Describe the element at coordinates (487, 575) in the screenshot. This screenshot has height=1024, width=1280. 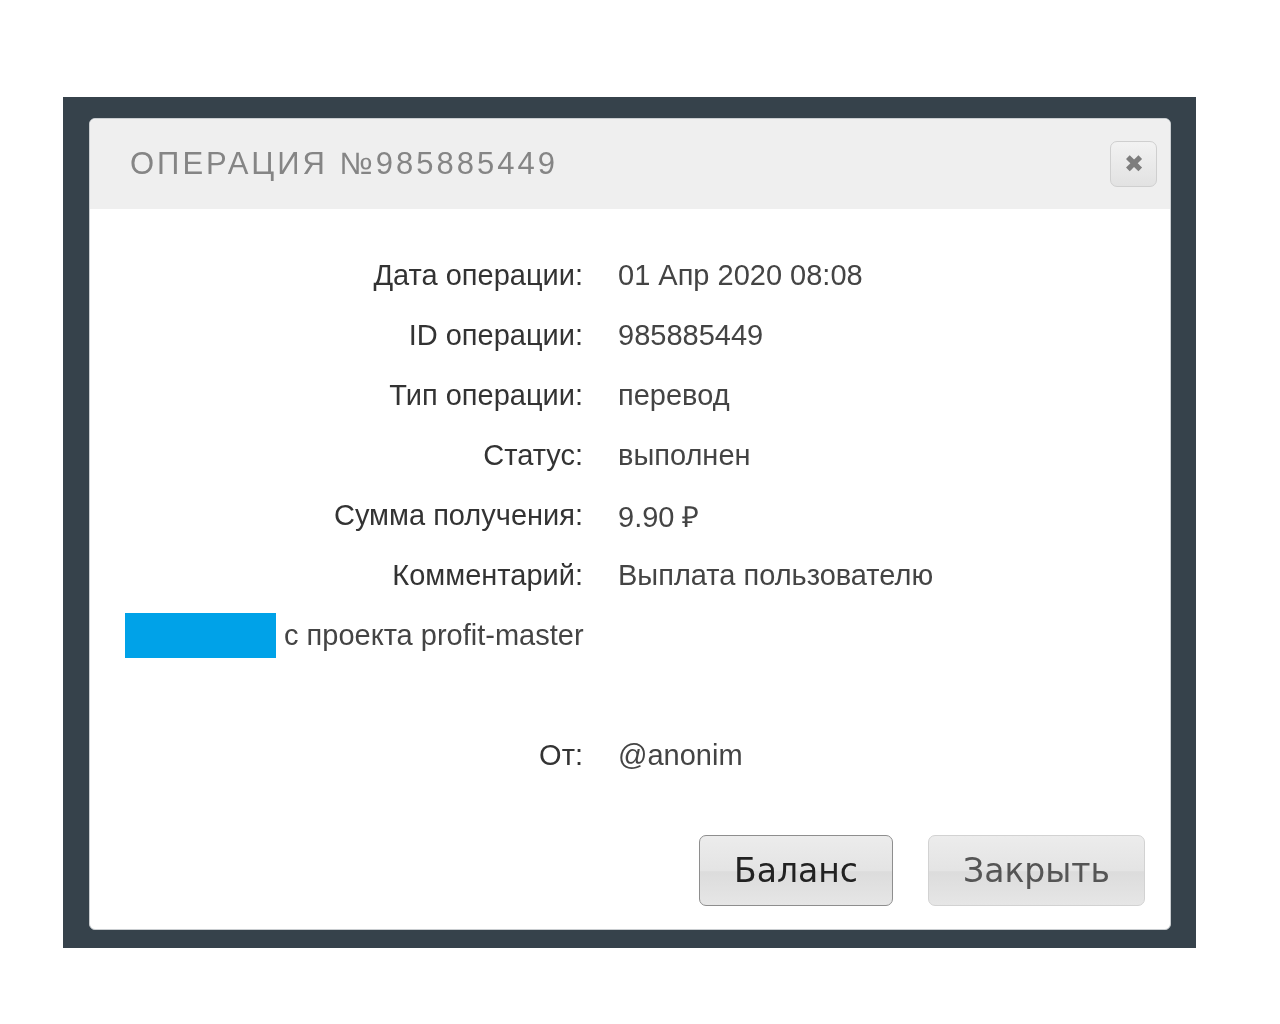
I see `field-label: Комментарий:` at that location.